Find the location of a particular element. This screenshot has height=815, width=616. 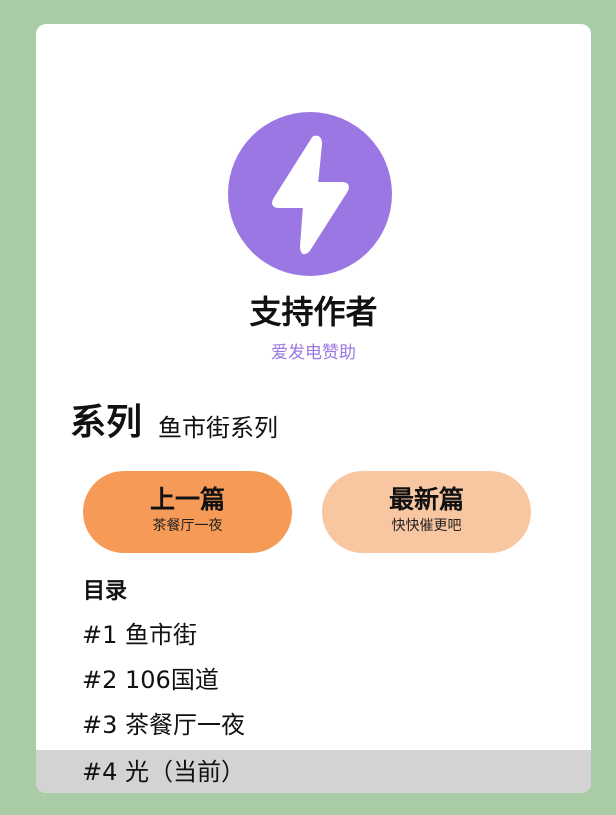

toc-item-current: #4 光（当前） is located at coordinates (313, 771).